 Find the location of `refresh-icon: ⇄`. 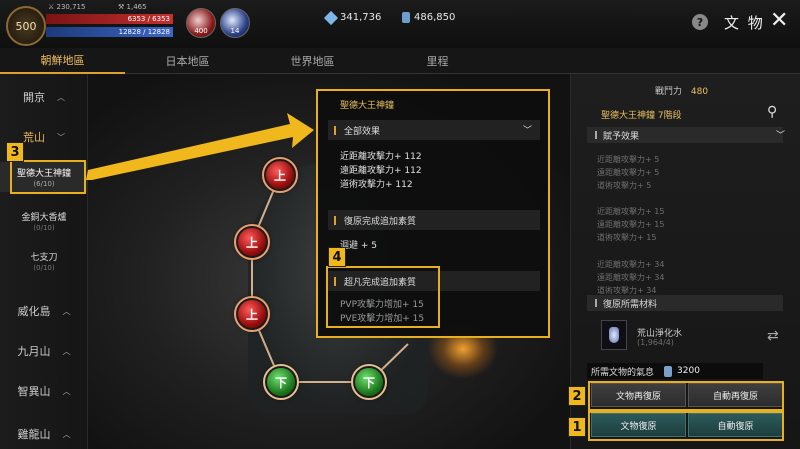

refresh-icon: ⇄ is located at coordinates (773, 336).